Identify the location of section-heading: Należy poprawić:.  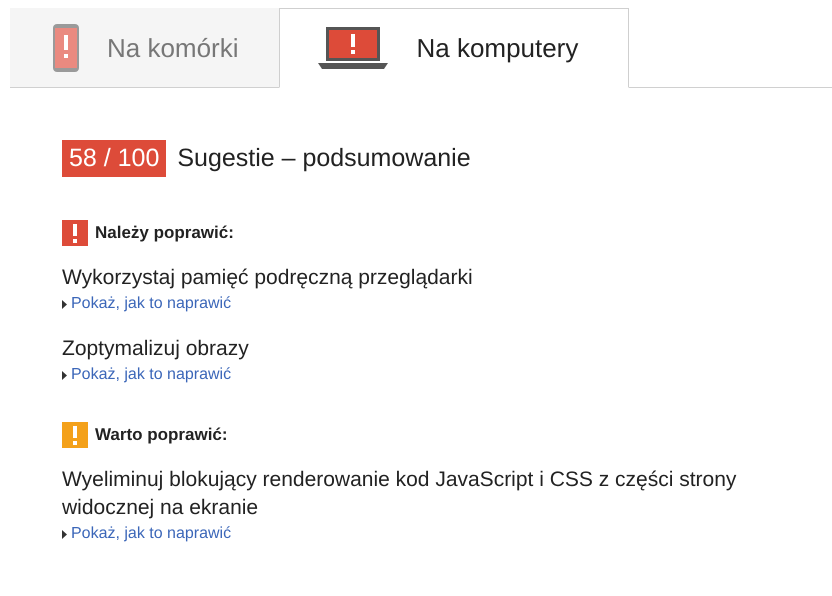
(164, 233).